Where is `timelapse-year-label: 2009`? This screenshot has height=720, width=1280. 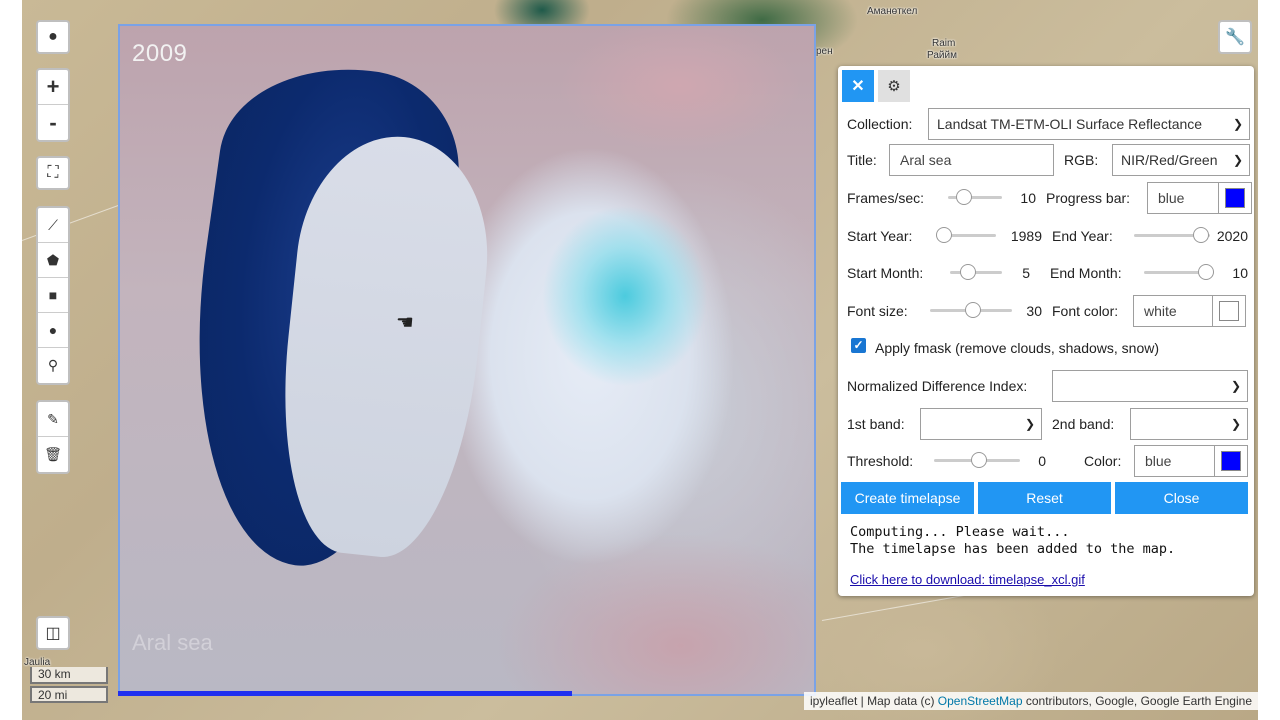 timelapse-year-label: 2009 is located at coordinates (160, 53).